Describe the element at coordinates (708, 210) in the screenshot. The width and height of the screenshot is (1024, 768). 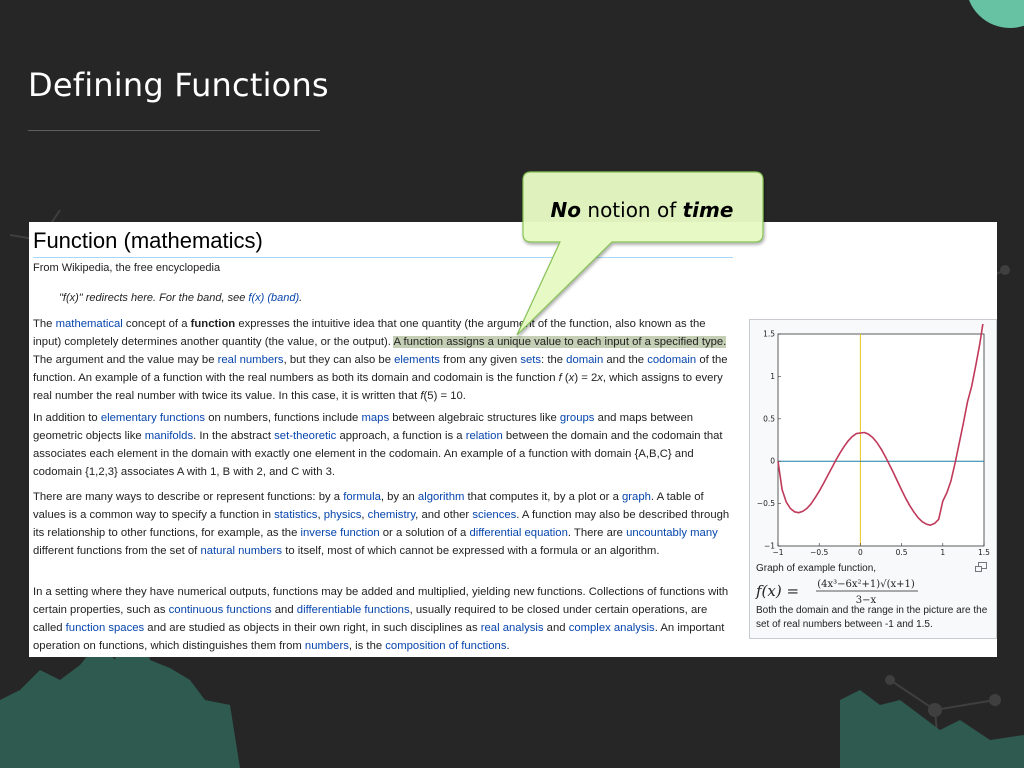
I see `callout-word-time: time` at that location.